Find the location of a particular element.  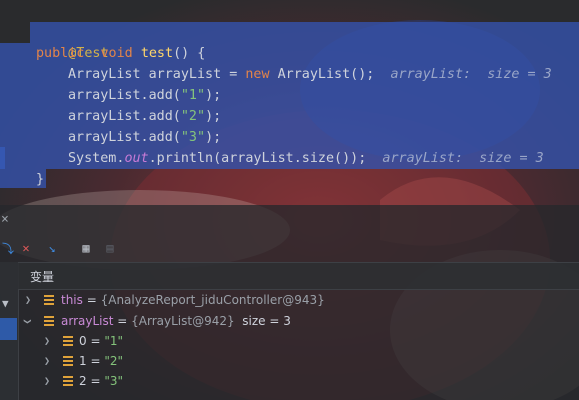

code-text: .println(arrayList.size()); is located at coordinates (257, 158).